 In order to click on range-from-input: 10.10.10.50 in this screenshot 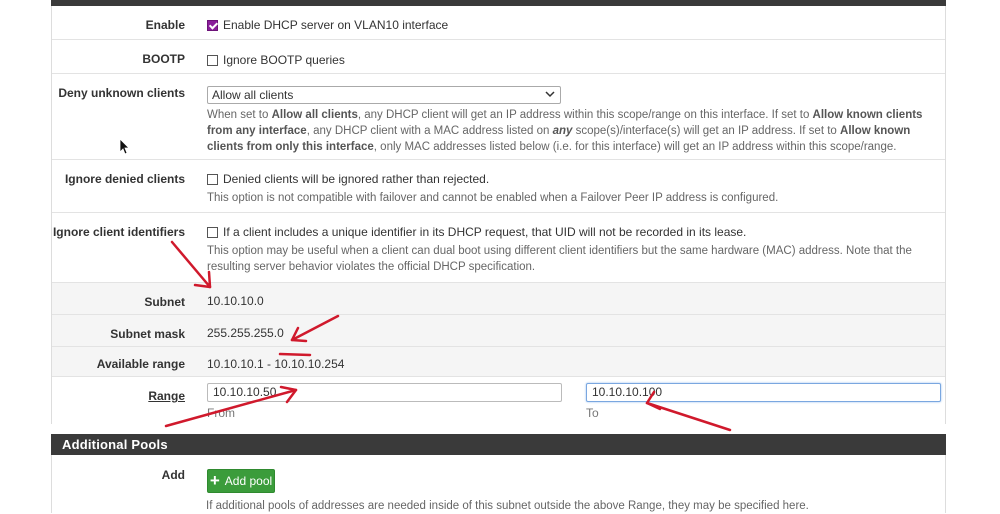, I will do `click(384, 392)`.